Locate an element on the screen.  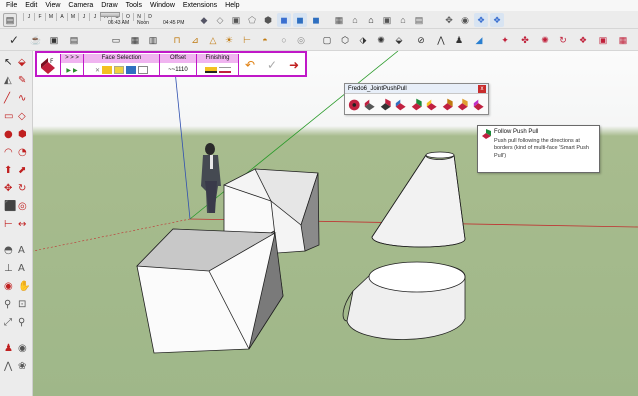
shadow-month-bar: J F M A M J J A S O N D is located at coordinates (89, 17).